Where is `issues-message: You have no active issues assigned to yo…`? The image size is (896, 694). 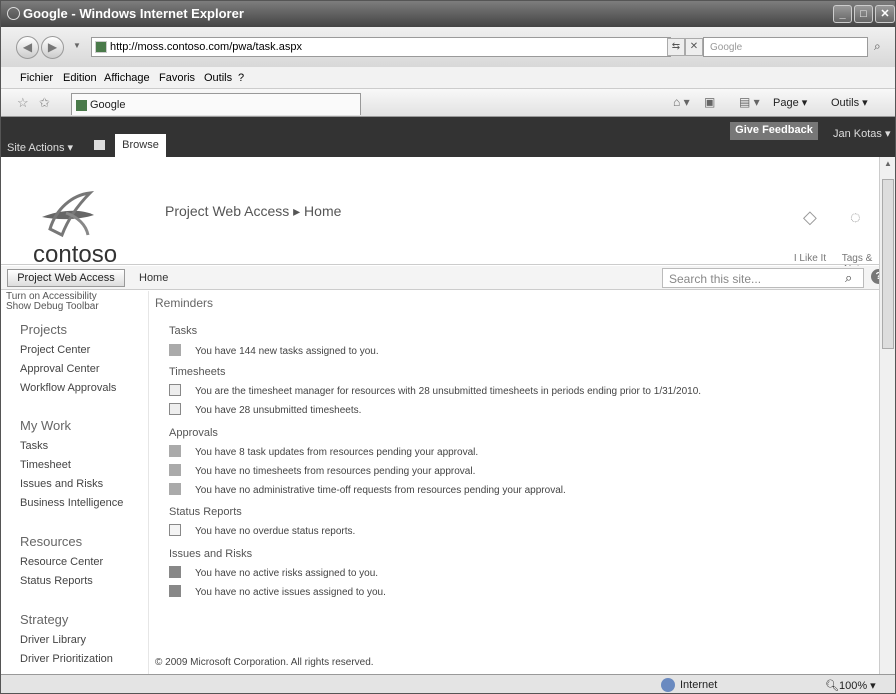 issues-message: You have no active issues assigned to yo… is located at coordinates (290, 592).